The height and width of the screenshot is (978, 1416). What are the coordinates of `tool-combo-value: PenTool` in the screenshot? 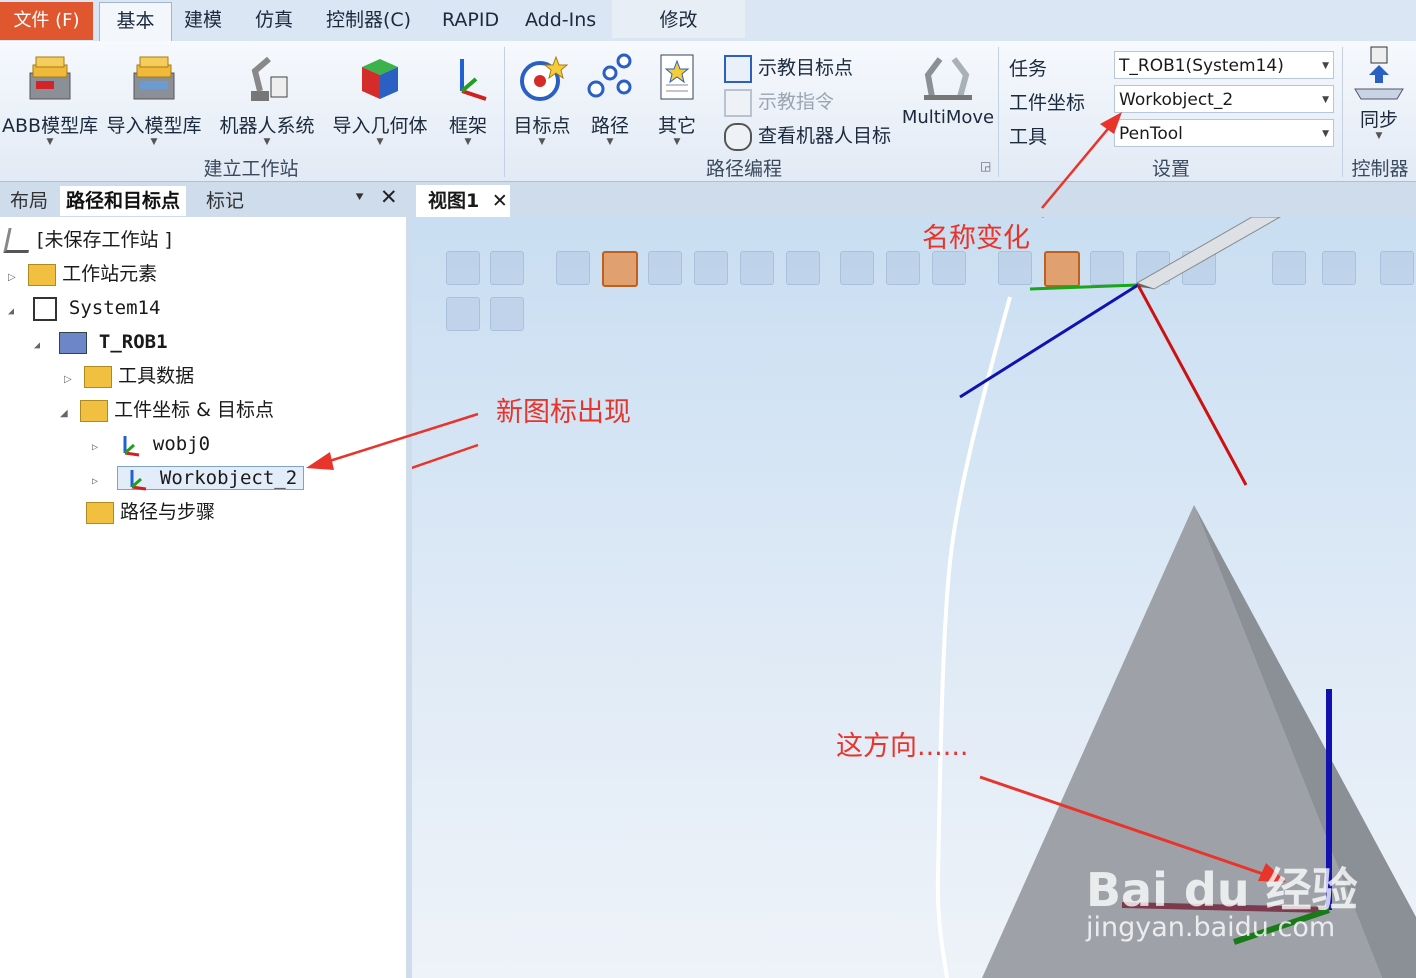 It's located at (1151, 134).